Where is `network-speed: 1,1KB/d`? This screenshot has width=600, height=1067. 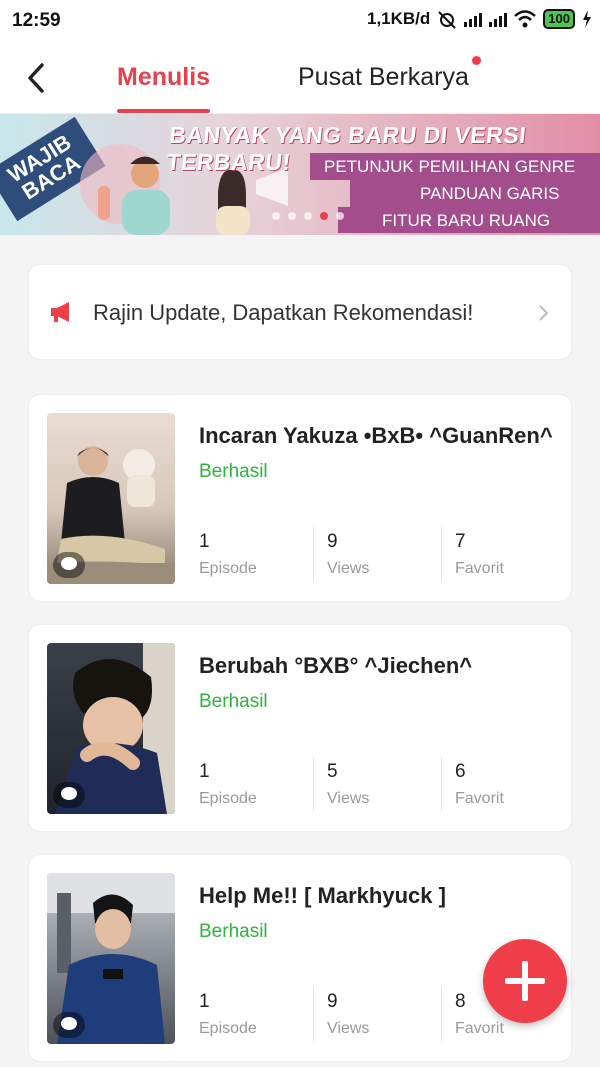
network-speed: 1,1KB/d is located at coordinates (399, 18).